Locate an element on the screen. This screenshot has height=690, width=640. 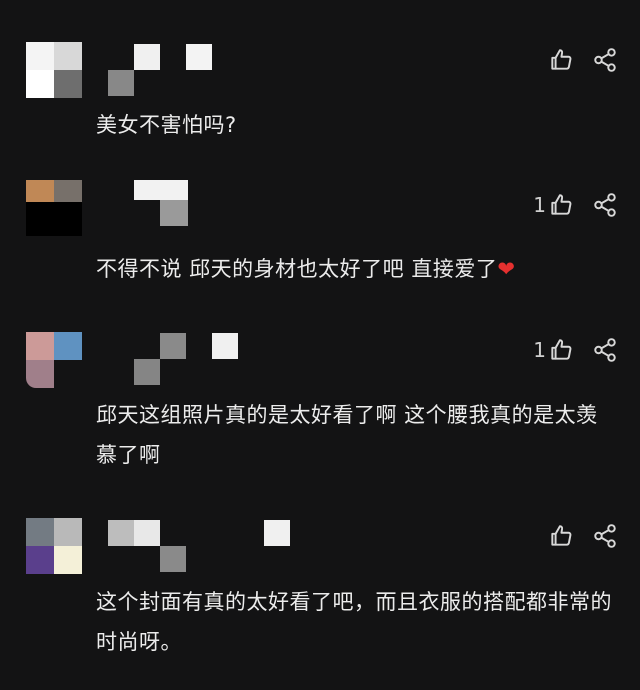
comment-text: 美女不害怕吗? is located at coordinates (166, 125).